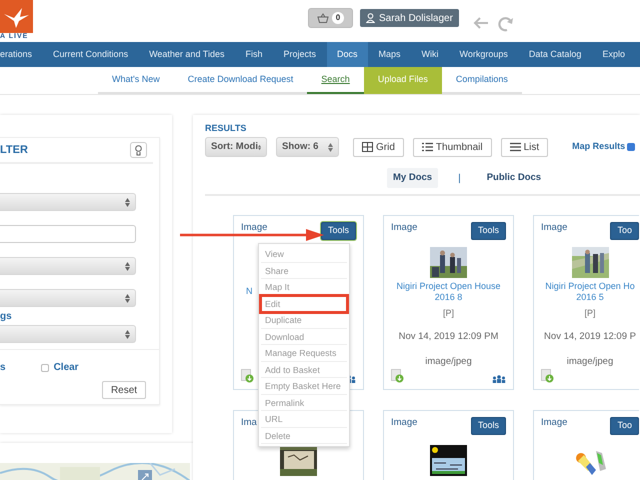 Image resolution: width=640 pixels, height=480 pixels. What do you see at coordinates (304, 254) in the screenshot?
I see `menu-item: View` at bounding box center [304, 254].